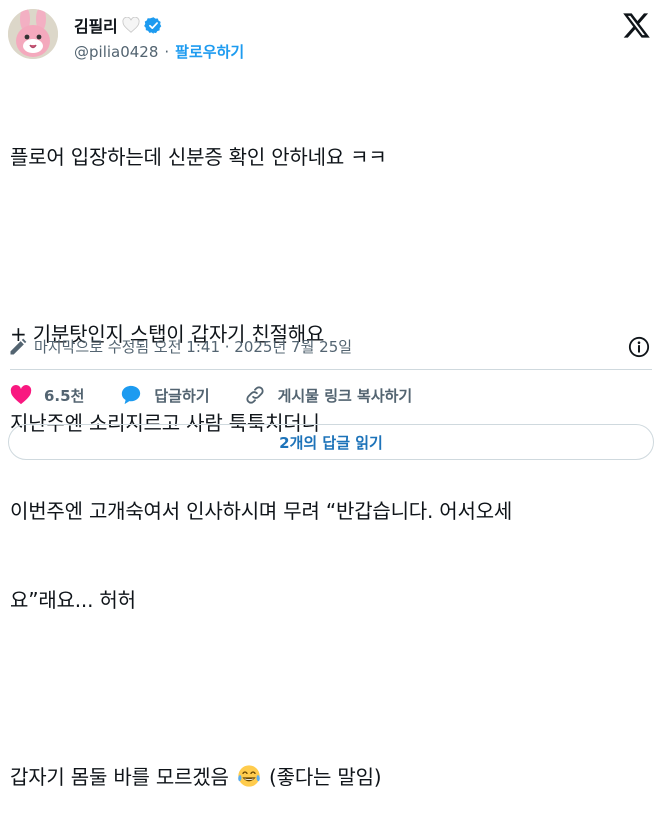 The image size is (662, 822). I want to click on read-replies-label: 2개의 답글 읽기, so click(331, 442).